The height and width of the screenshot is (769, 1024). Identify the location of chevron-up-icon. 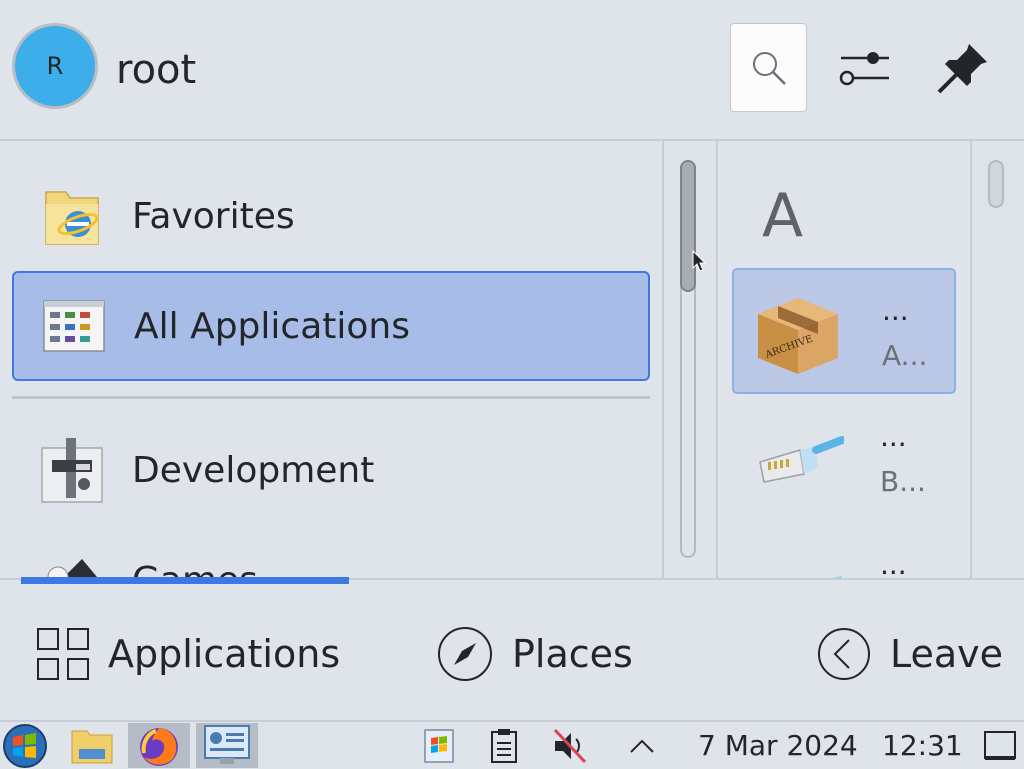
(642, 746).